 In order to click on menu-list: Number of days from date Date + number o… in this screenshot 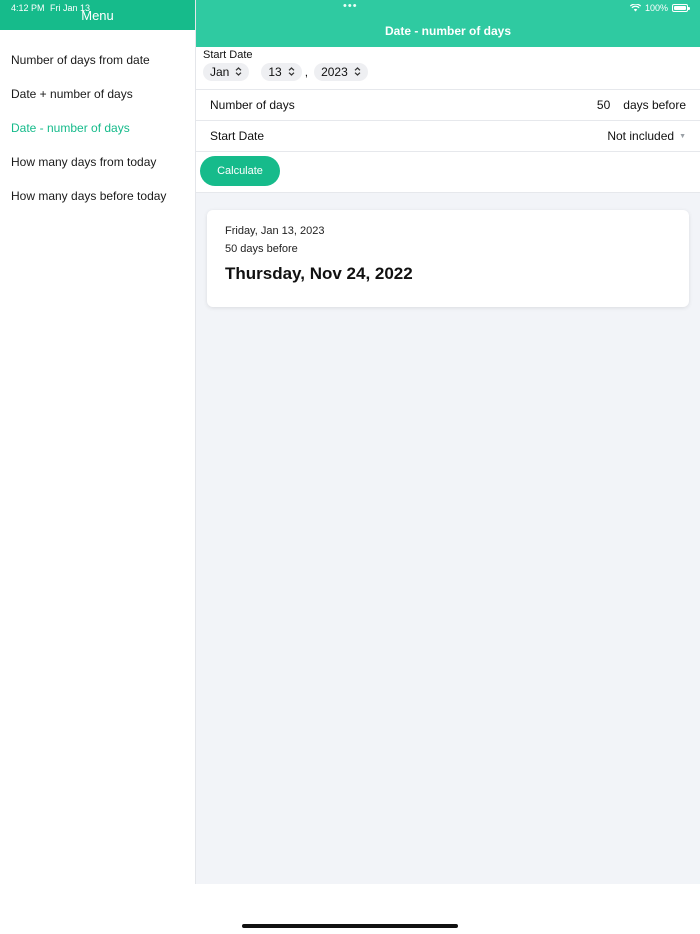, I will do `click(97, 122)`.